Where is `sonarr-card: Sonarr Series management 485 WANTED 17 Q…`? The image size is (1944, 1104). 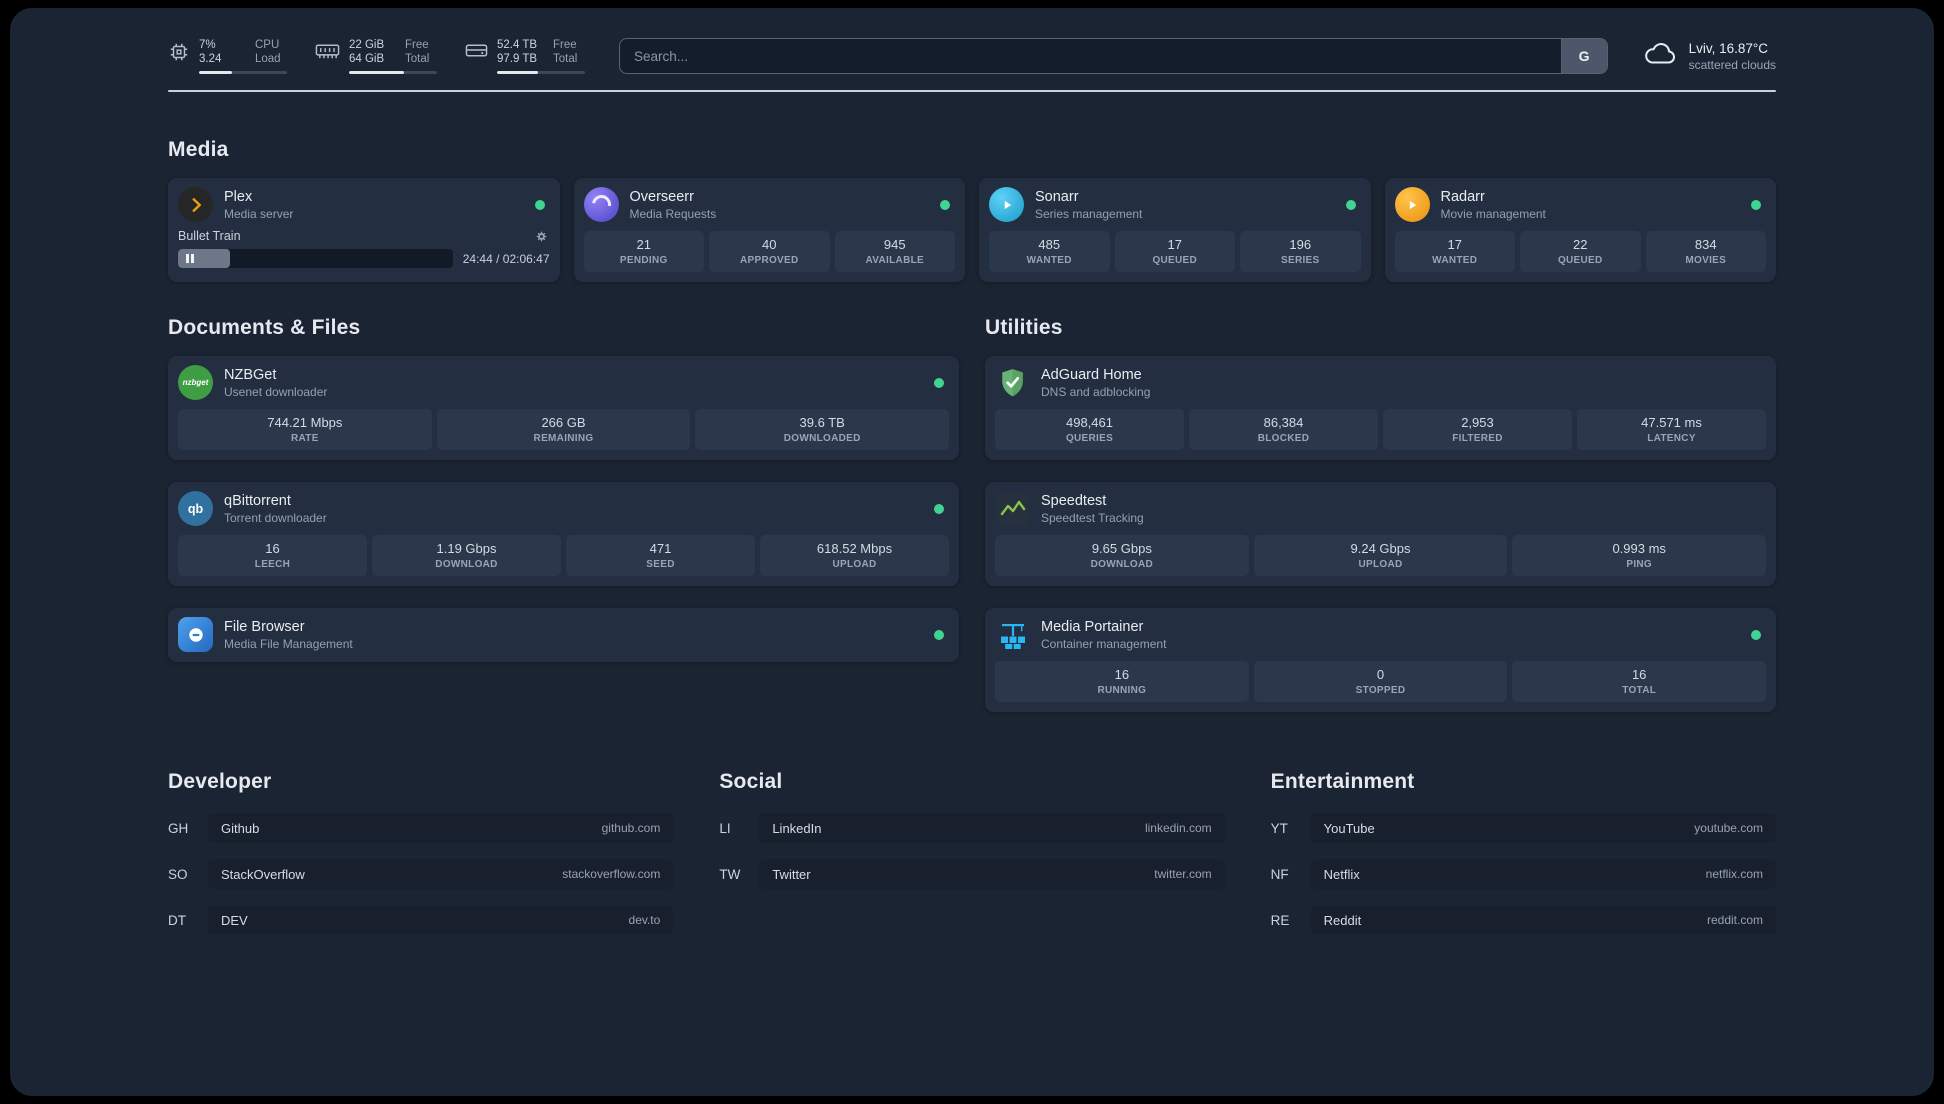 sonarr-card: Sonarr Series management 485 WANTED 17 Q… is located at coordinates (1175, 230).